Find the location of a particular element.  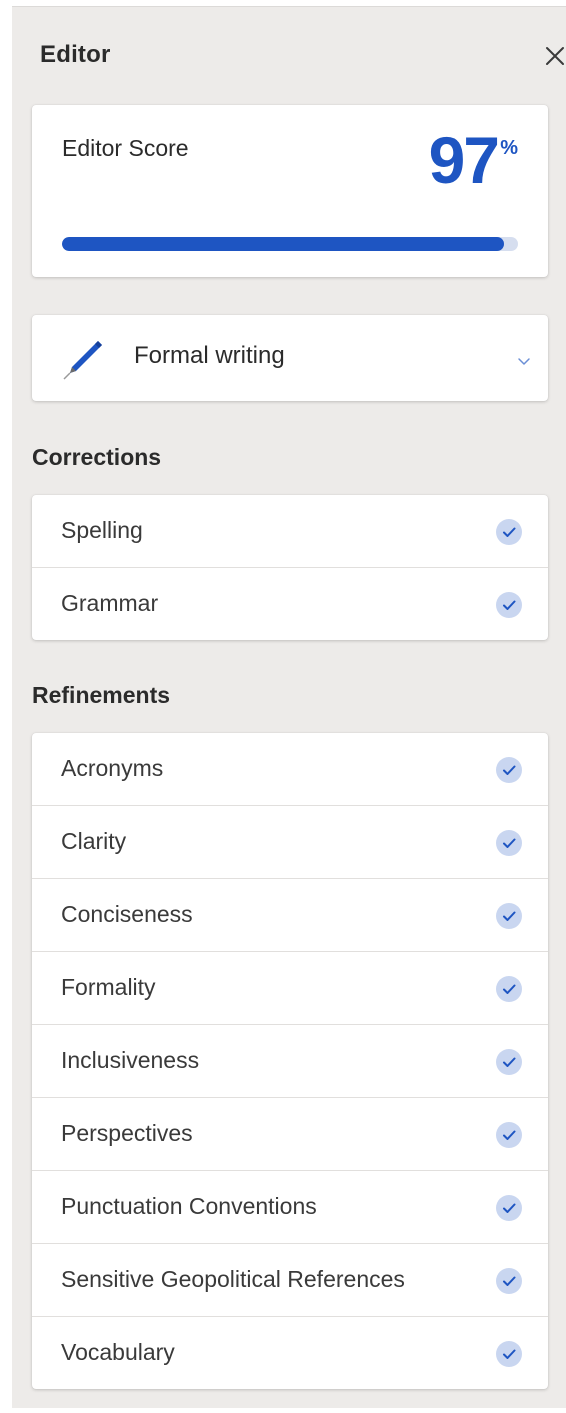

corrections-list: Spelling Grammar is located at coordinates (290, 567).